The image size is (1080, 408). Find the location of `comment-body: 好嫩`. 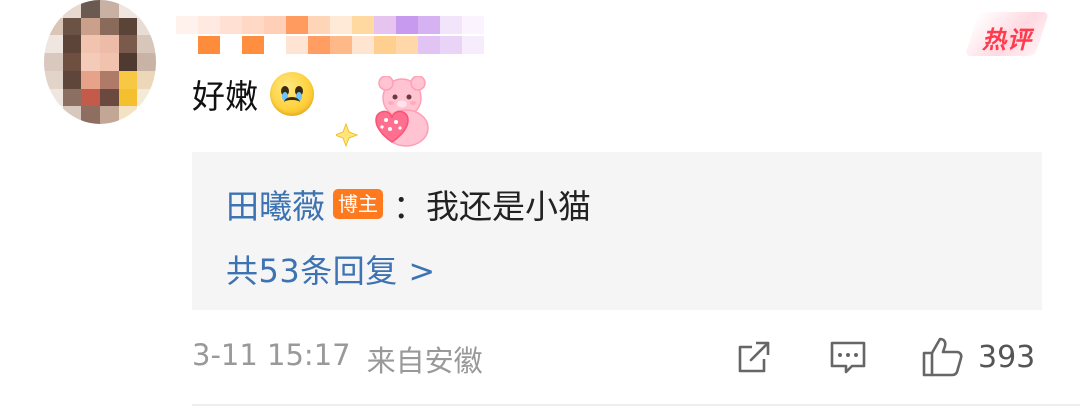

comment-body: 好嫩 is located at coordinates (253, 94).